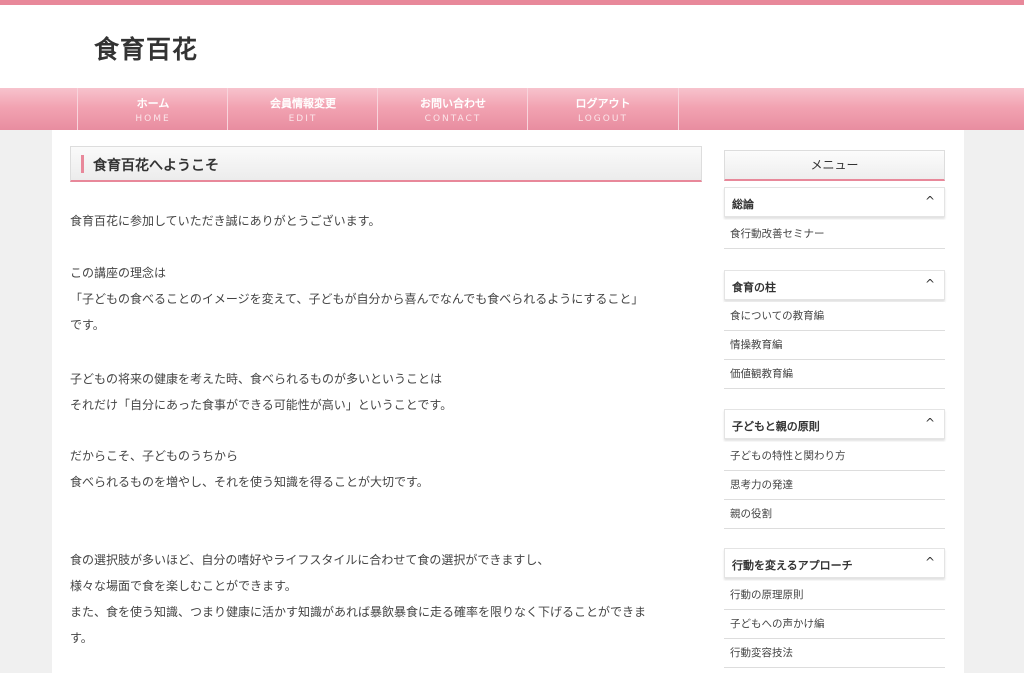 This screenshot has width=1024, height=673. What do you see at coordinates (146, 48) in the screenshot?
I see `site-title: 食育百花` at bounding box center [146, 48].